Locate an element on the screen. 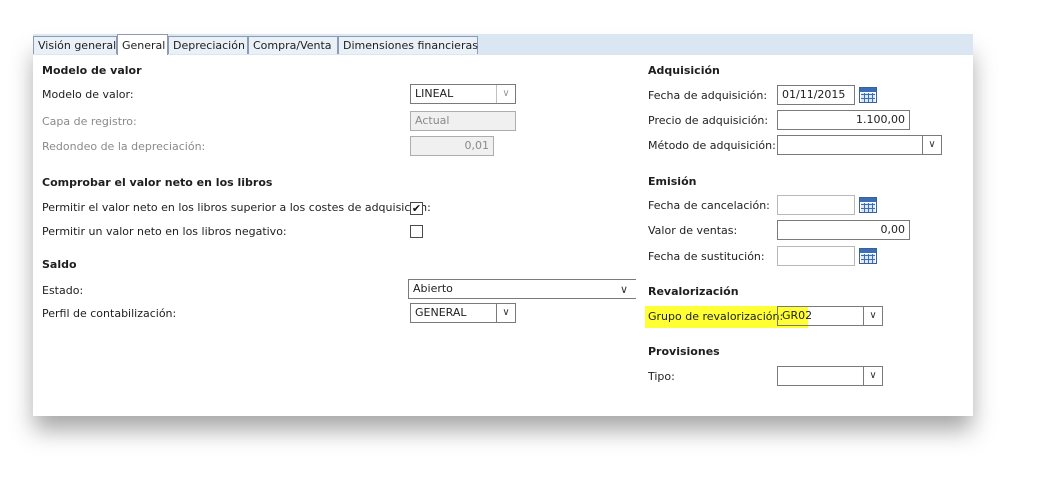 The height and width of the screenshot is (481, 1037). depreciation-rounding-value: 0,01 is located at coordinates (477, 145).